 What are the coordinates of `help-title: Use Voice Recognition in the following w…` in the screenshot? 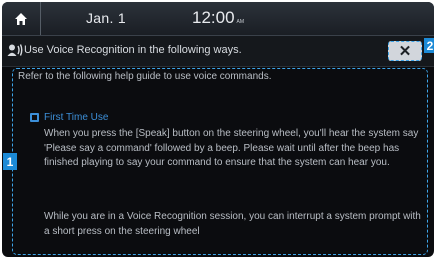 It's located at (133, 50).